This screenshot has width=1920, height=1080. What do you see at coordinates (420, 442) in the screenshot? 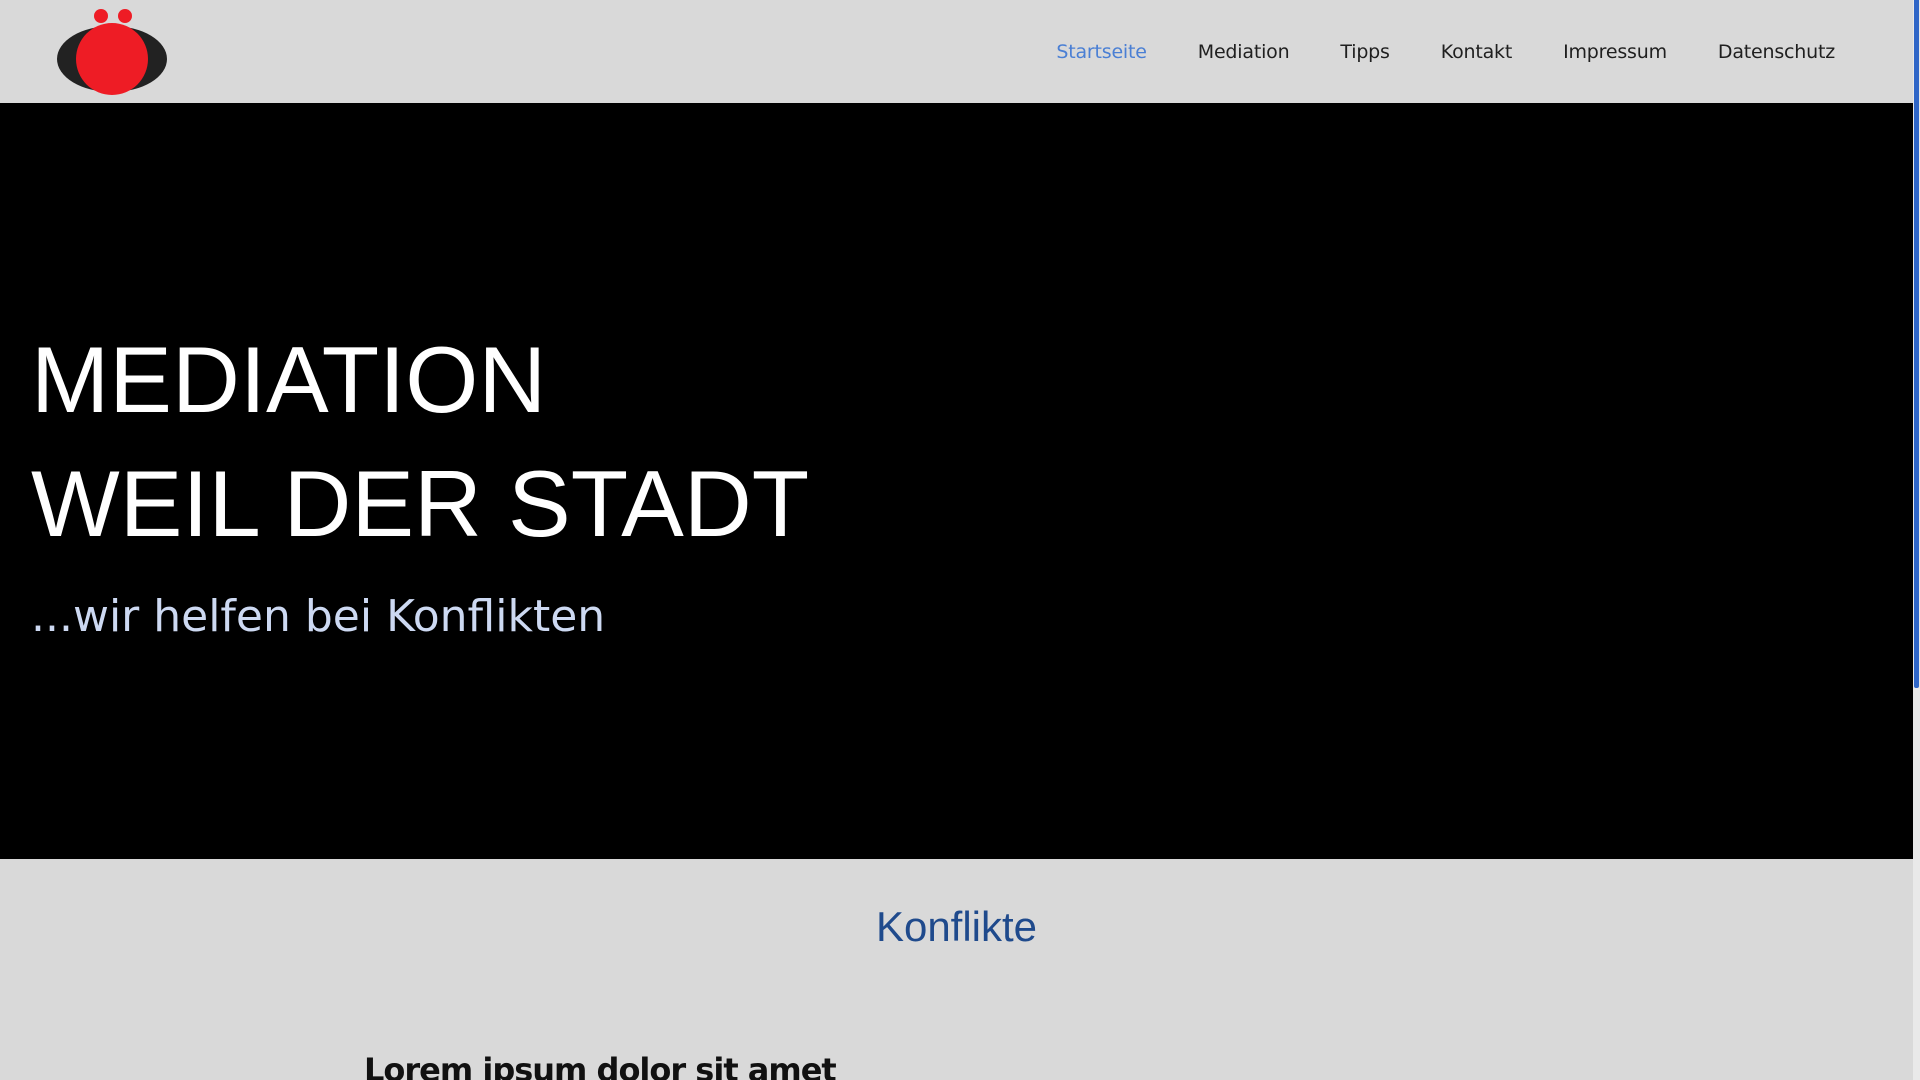
I see `hero-title: MEDIATION WEIL DER STADT` at bounding box center [420, 442].